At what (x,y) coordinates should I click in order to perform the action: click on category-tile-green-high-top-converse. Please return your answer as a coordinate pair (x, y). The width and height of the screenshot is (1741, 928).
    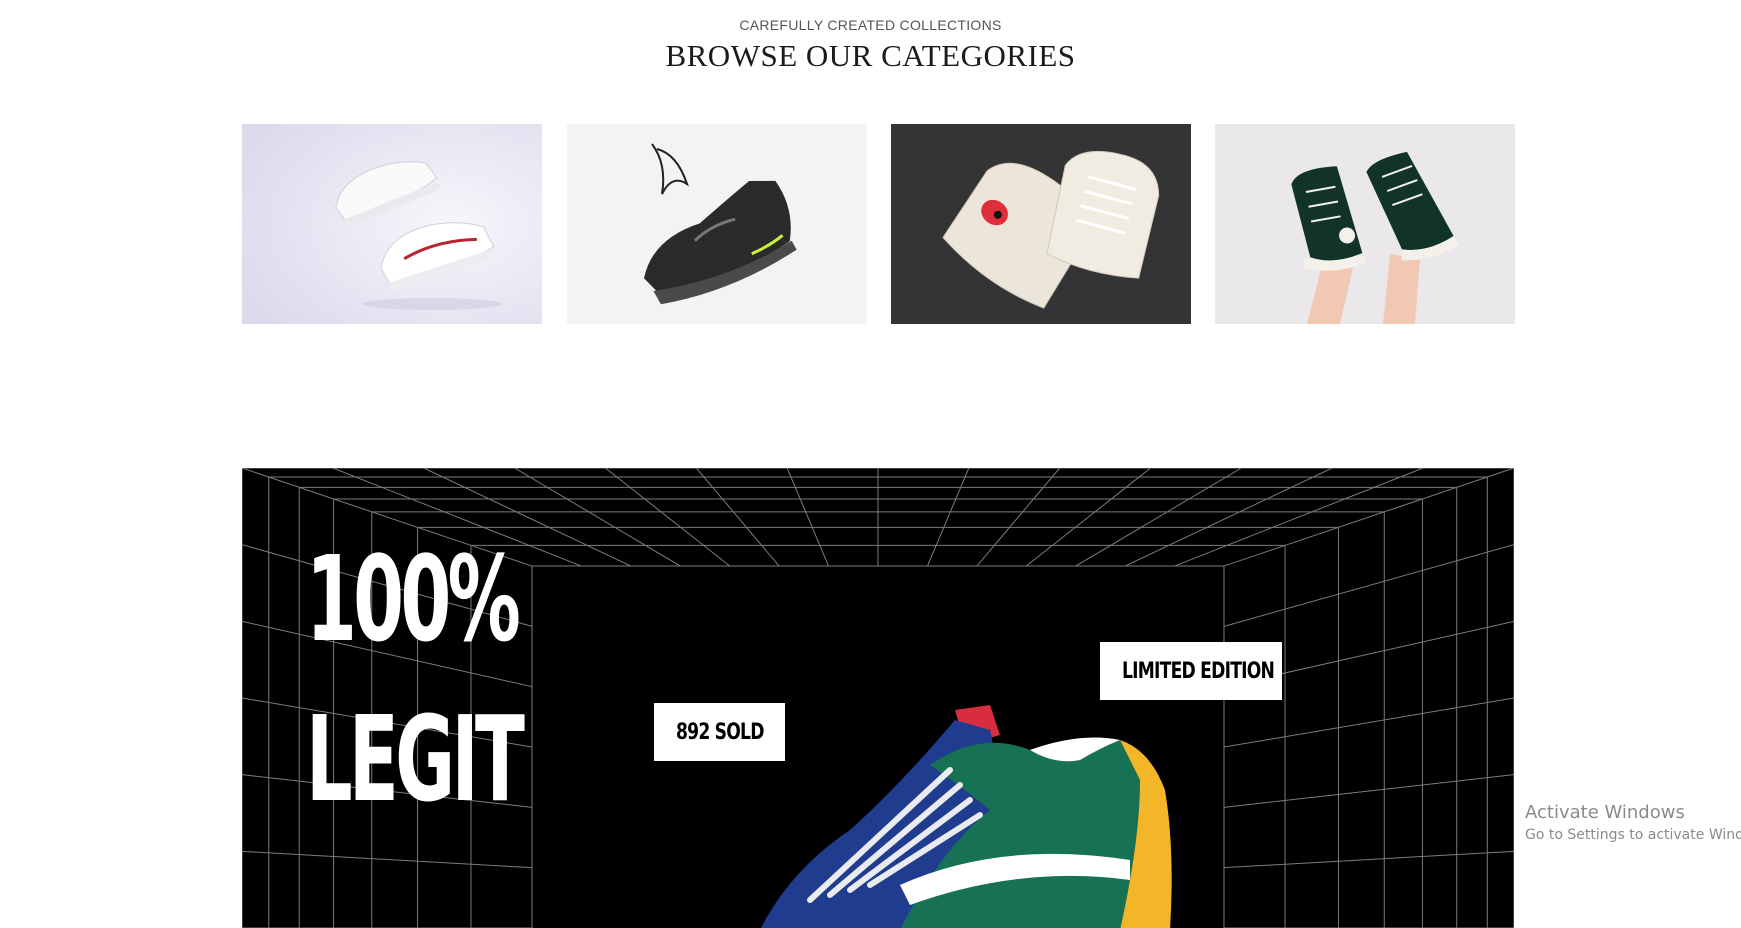
    Looking at the image, I should click on (1365, 224).